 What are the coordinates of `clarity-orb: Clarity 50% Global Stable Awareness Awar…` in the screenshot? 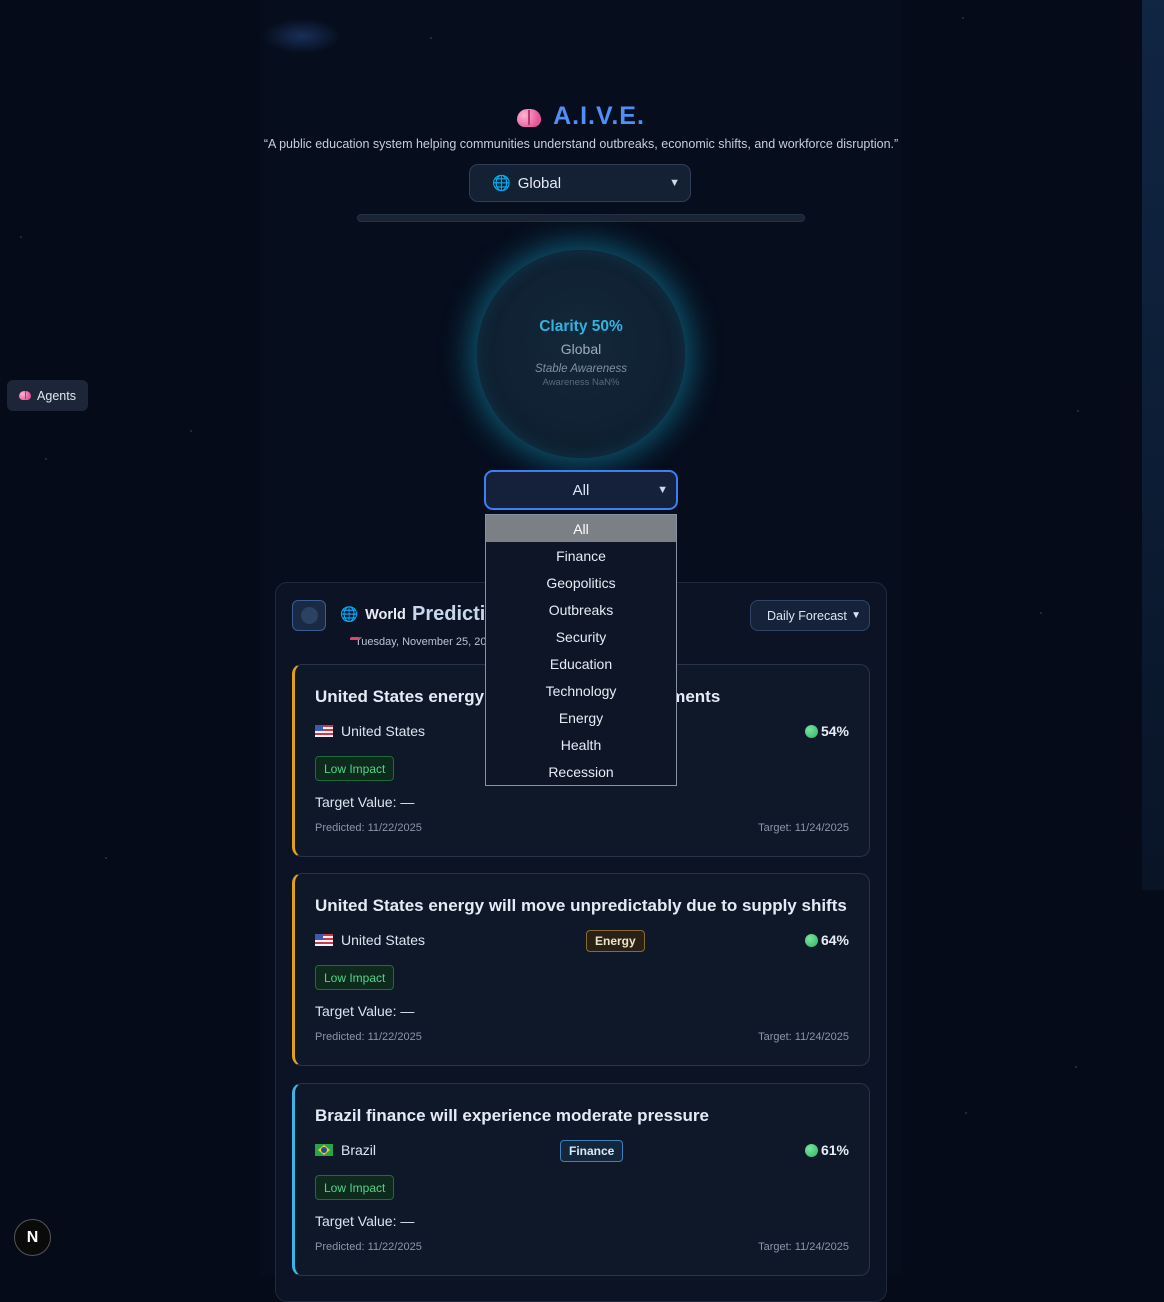 It's located at (581, 354).